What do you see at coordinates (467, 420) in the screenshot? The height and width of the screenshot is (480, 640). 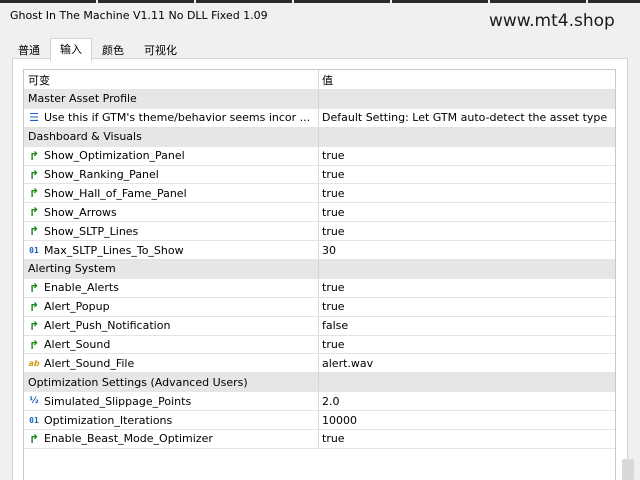 I see `param-value-cell: 10000` at bounding box center [467, 420].